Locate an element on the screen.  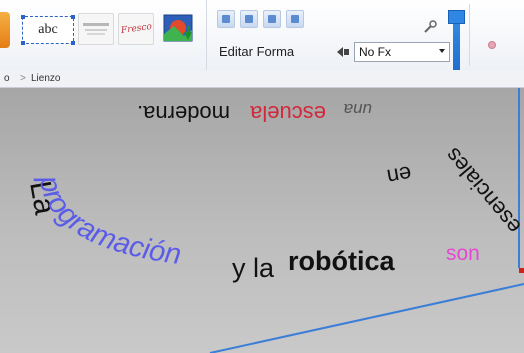
divider is located at coordinates (469, 35).